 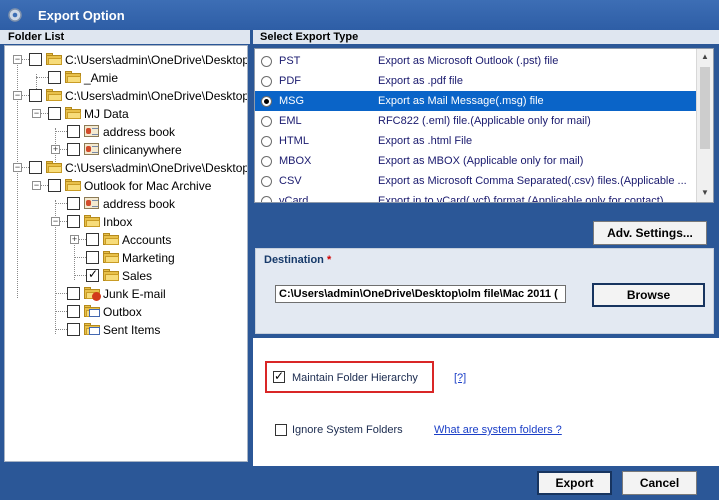 I want to click on folder-tree-item: + clinicanywhere, so click(x=126, y=150).